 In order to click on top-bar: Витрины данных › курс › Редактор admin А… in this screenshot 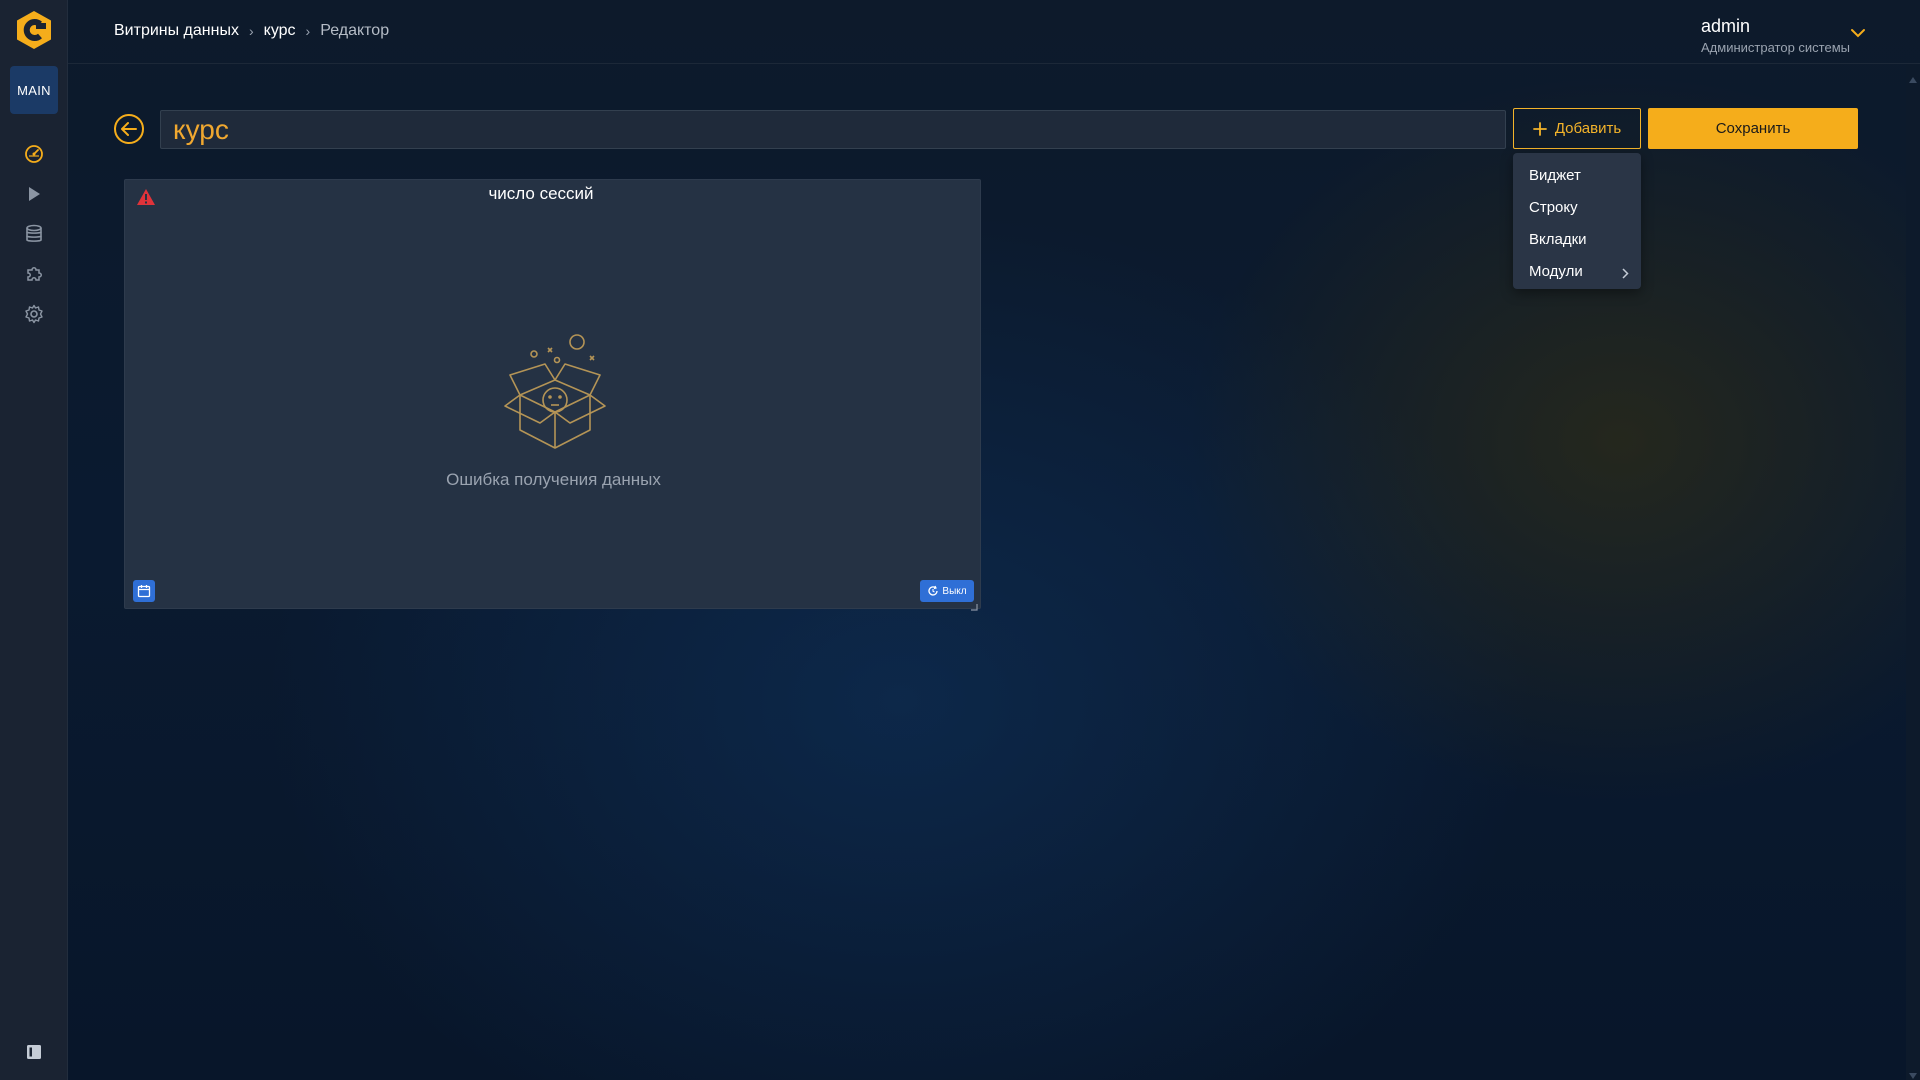, I will do `click(994, 32)`.